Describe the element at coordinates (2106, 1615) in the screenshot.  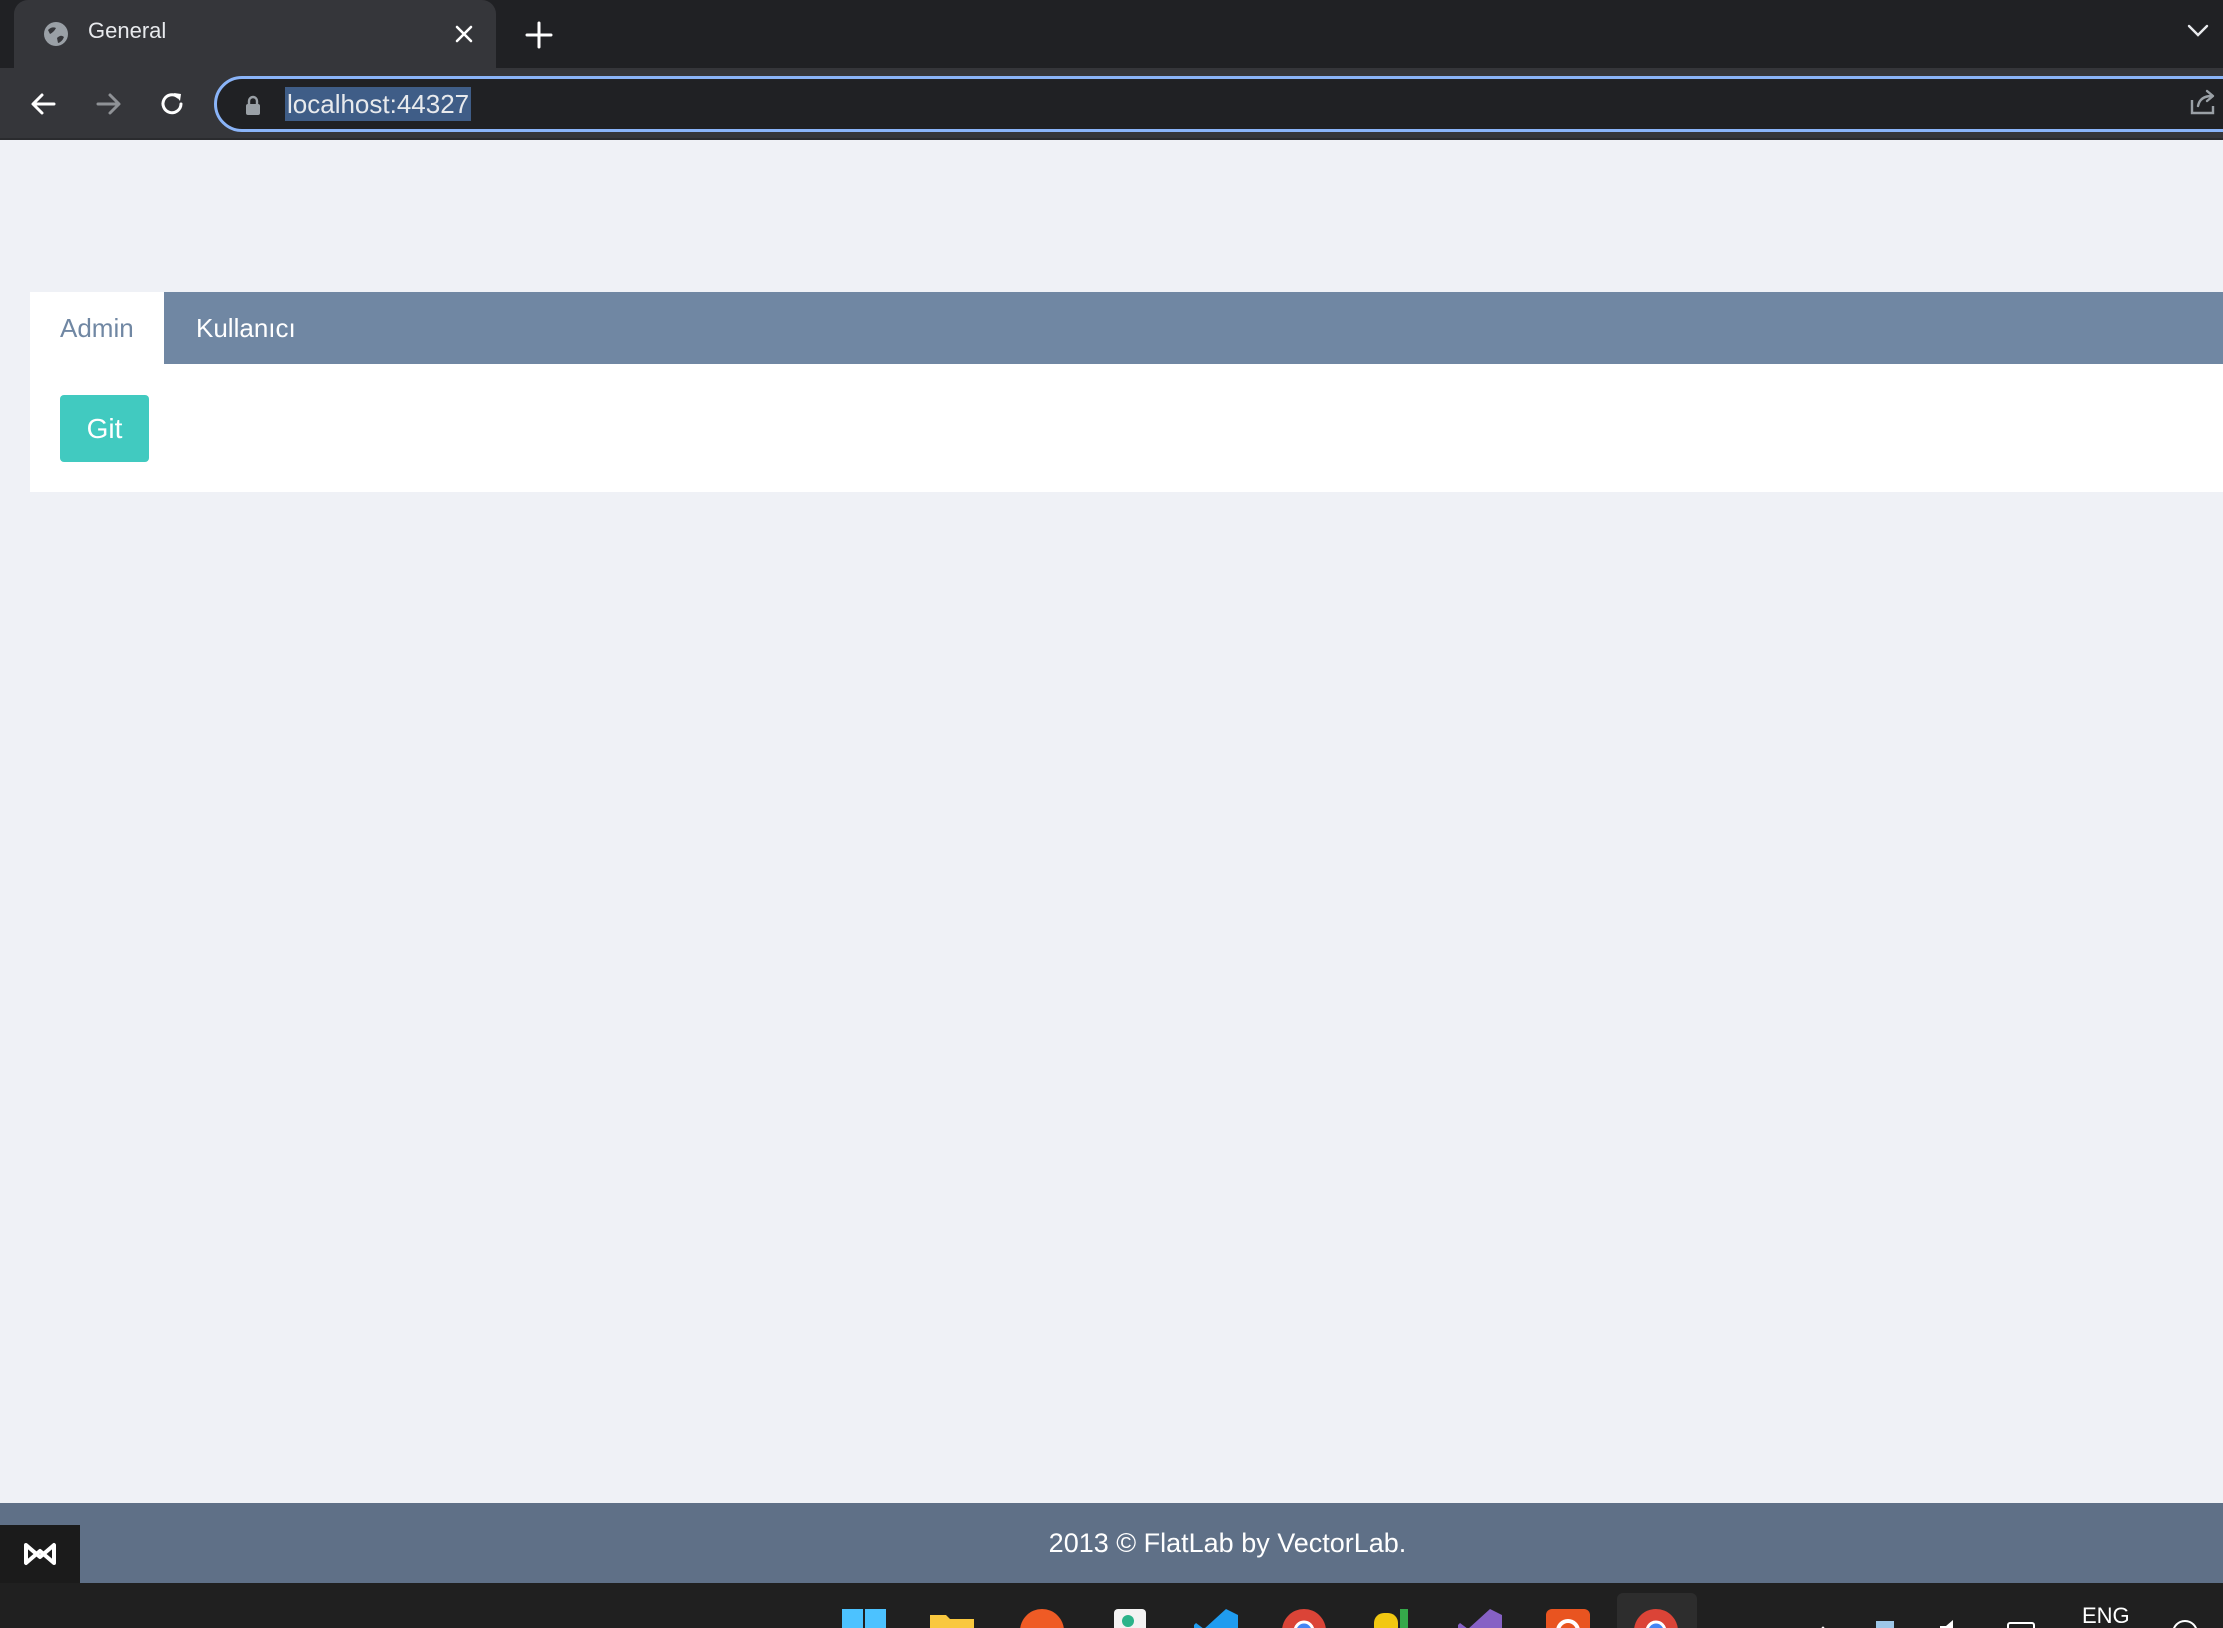
I see `language-indicator: ENG` at that location.